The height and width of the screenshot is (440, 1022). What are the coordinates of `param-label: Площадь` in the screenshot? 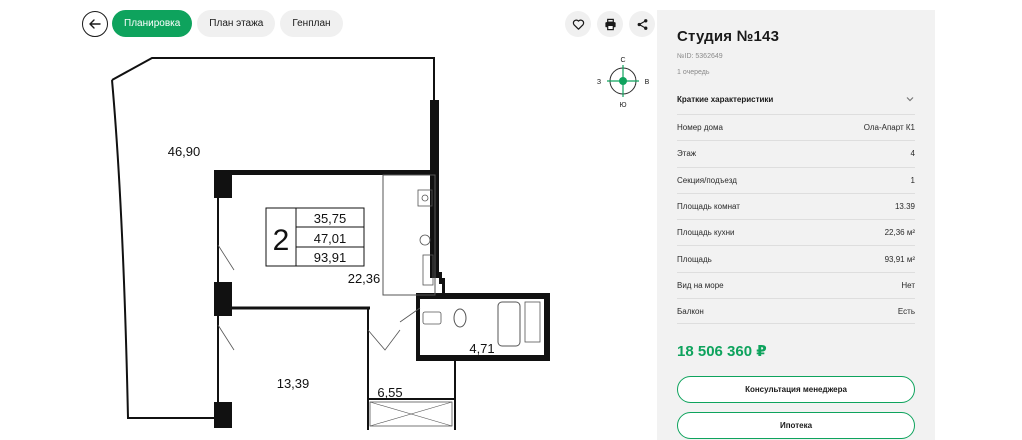 It's located at (694, 259).